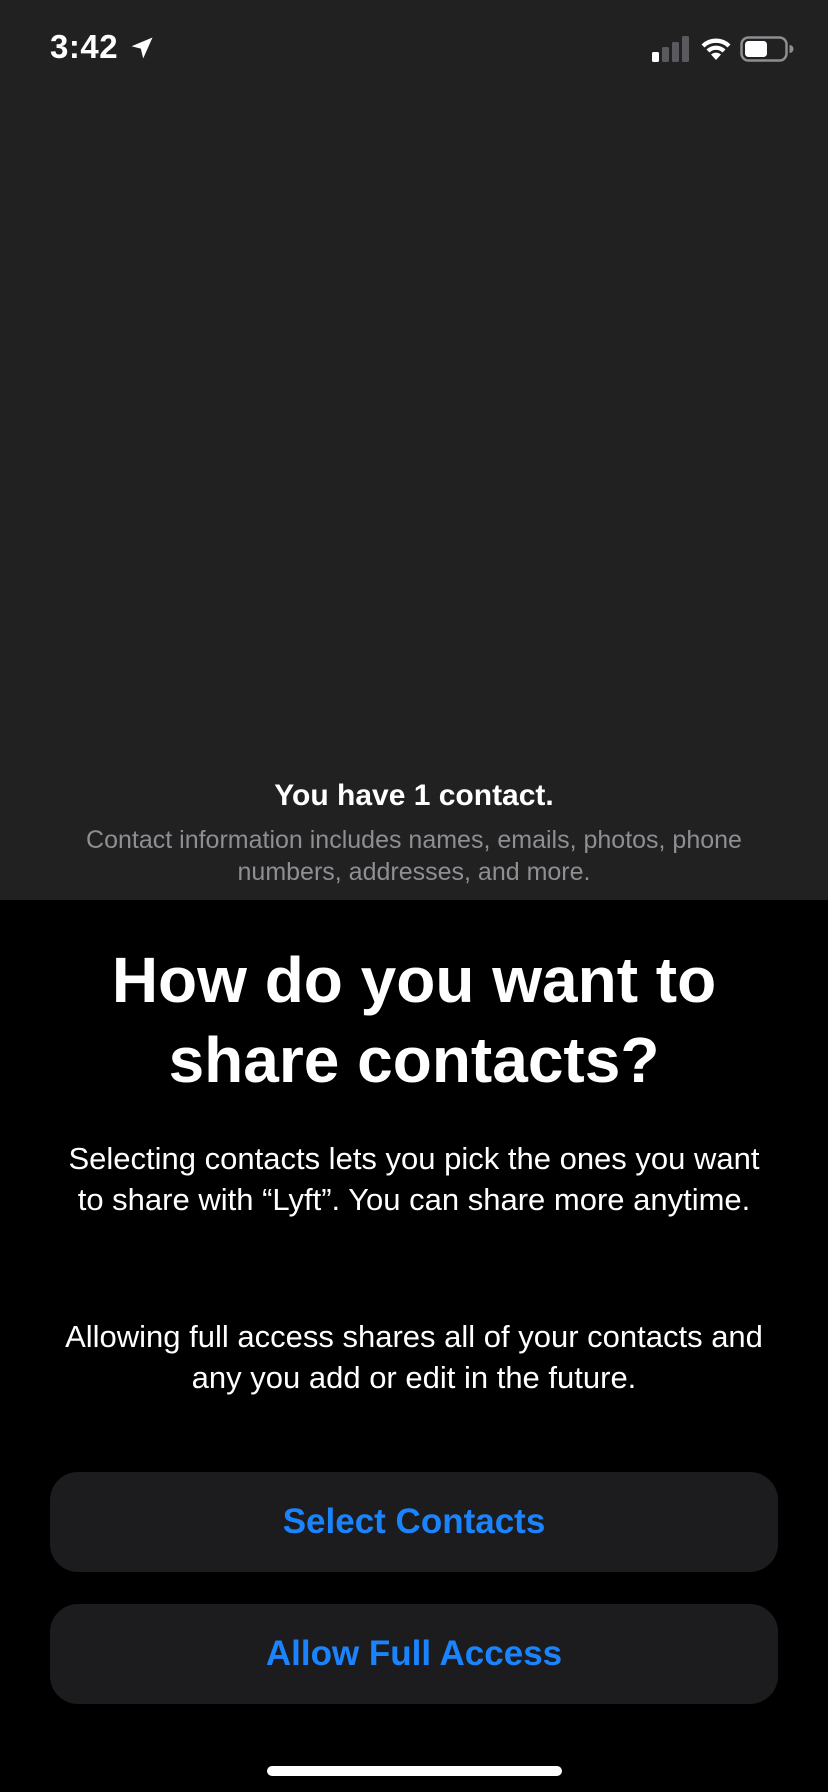  Describe the element at coordinates (414, 1522) in the screenshot. I see `select-contacts-button: Select Contacts` at that location.